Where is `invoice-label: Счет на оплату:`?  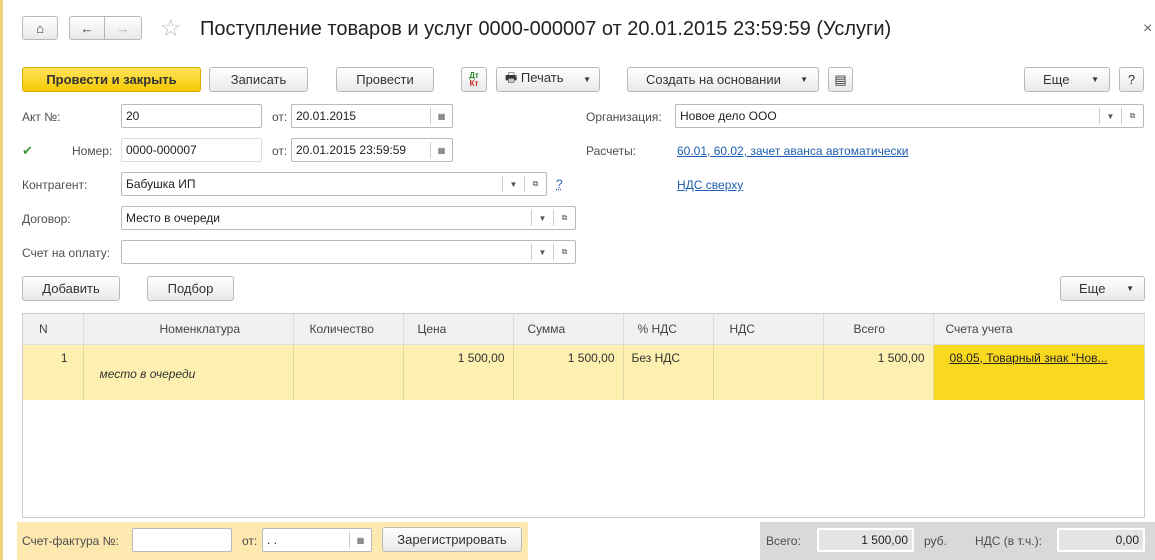 invoice-label: Счет на оплату: is located at coordinates (66, 253).